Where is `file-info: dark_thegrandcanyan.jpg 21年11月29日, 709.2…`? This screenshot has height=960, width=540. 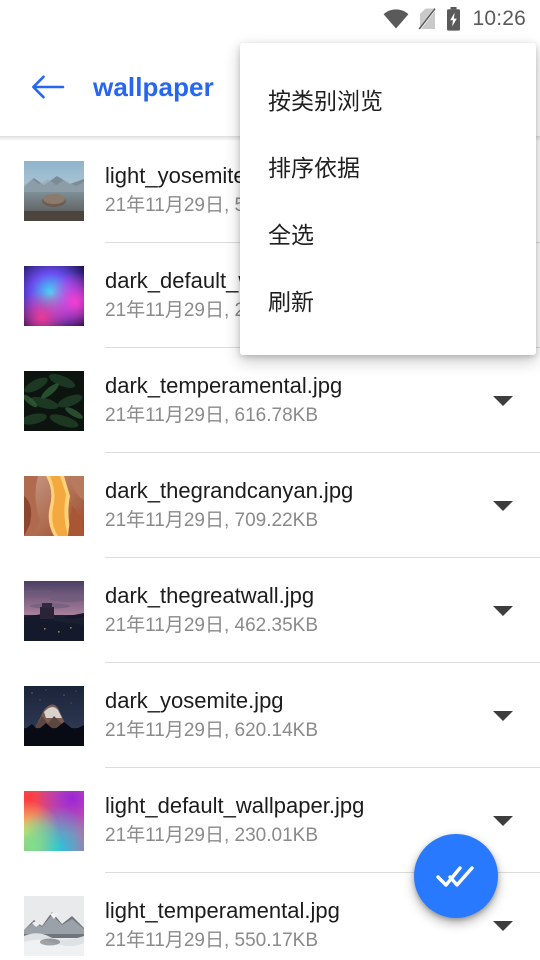
file-info: dark_thegrandcanyan.jpg 21年11月29日, 709.2… is located at coordinates (292, 505).